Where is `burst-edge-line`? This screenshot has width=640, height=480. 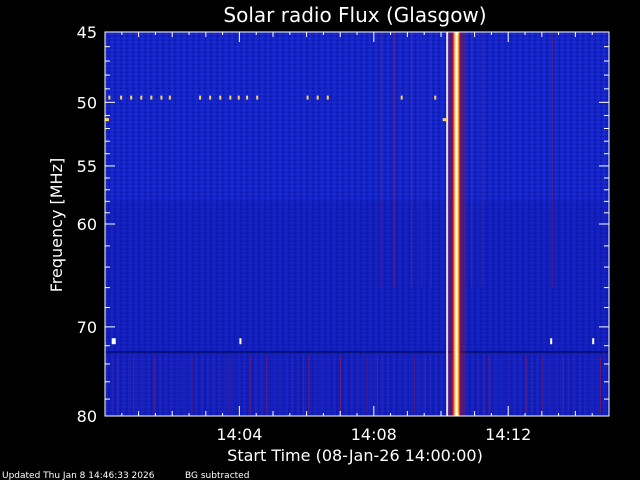
burst-edge-line is located at coordinates (447, 224).